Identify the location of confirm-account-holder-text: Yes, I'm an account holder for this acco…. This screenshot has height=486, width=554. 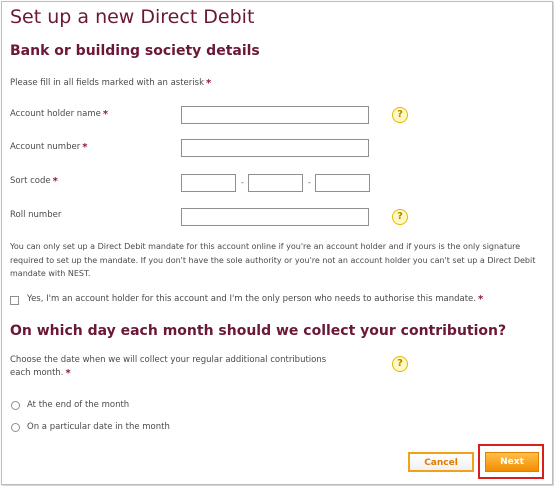
(251, 299).